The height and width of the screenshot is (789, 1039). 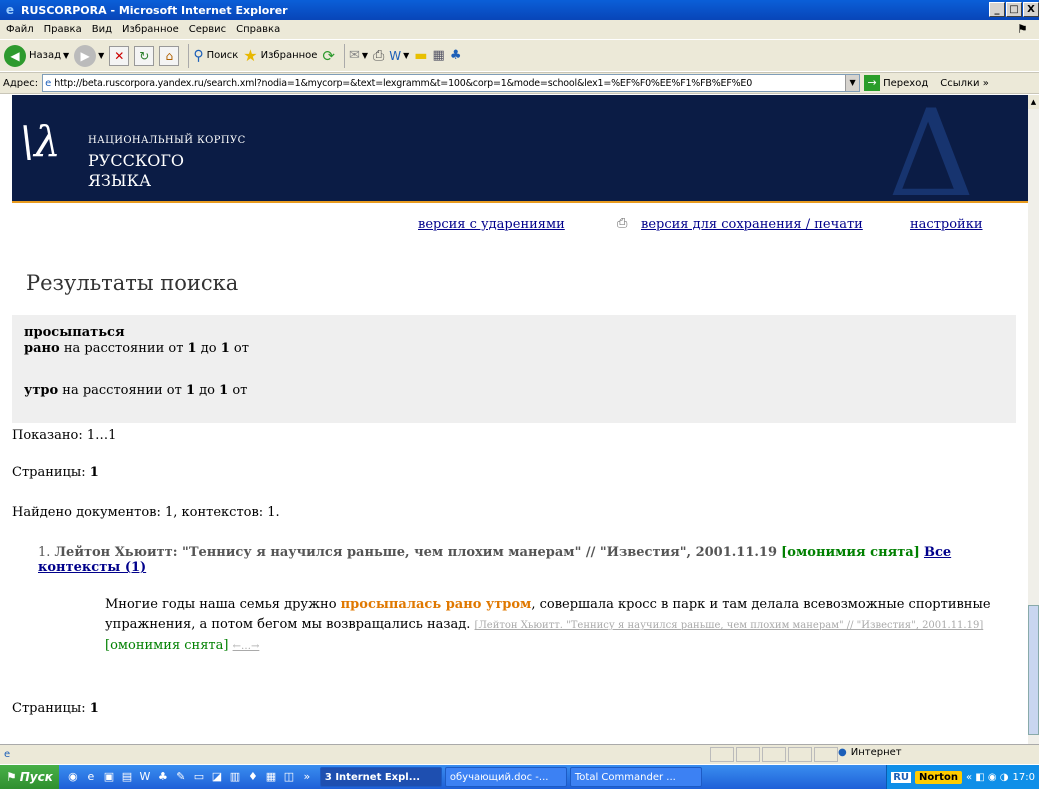 I want to click on language-indicator: RU, so click(x=901, y=777).